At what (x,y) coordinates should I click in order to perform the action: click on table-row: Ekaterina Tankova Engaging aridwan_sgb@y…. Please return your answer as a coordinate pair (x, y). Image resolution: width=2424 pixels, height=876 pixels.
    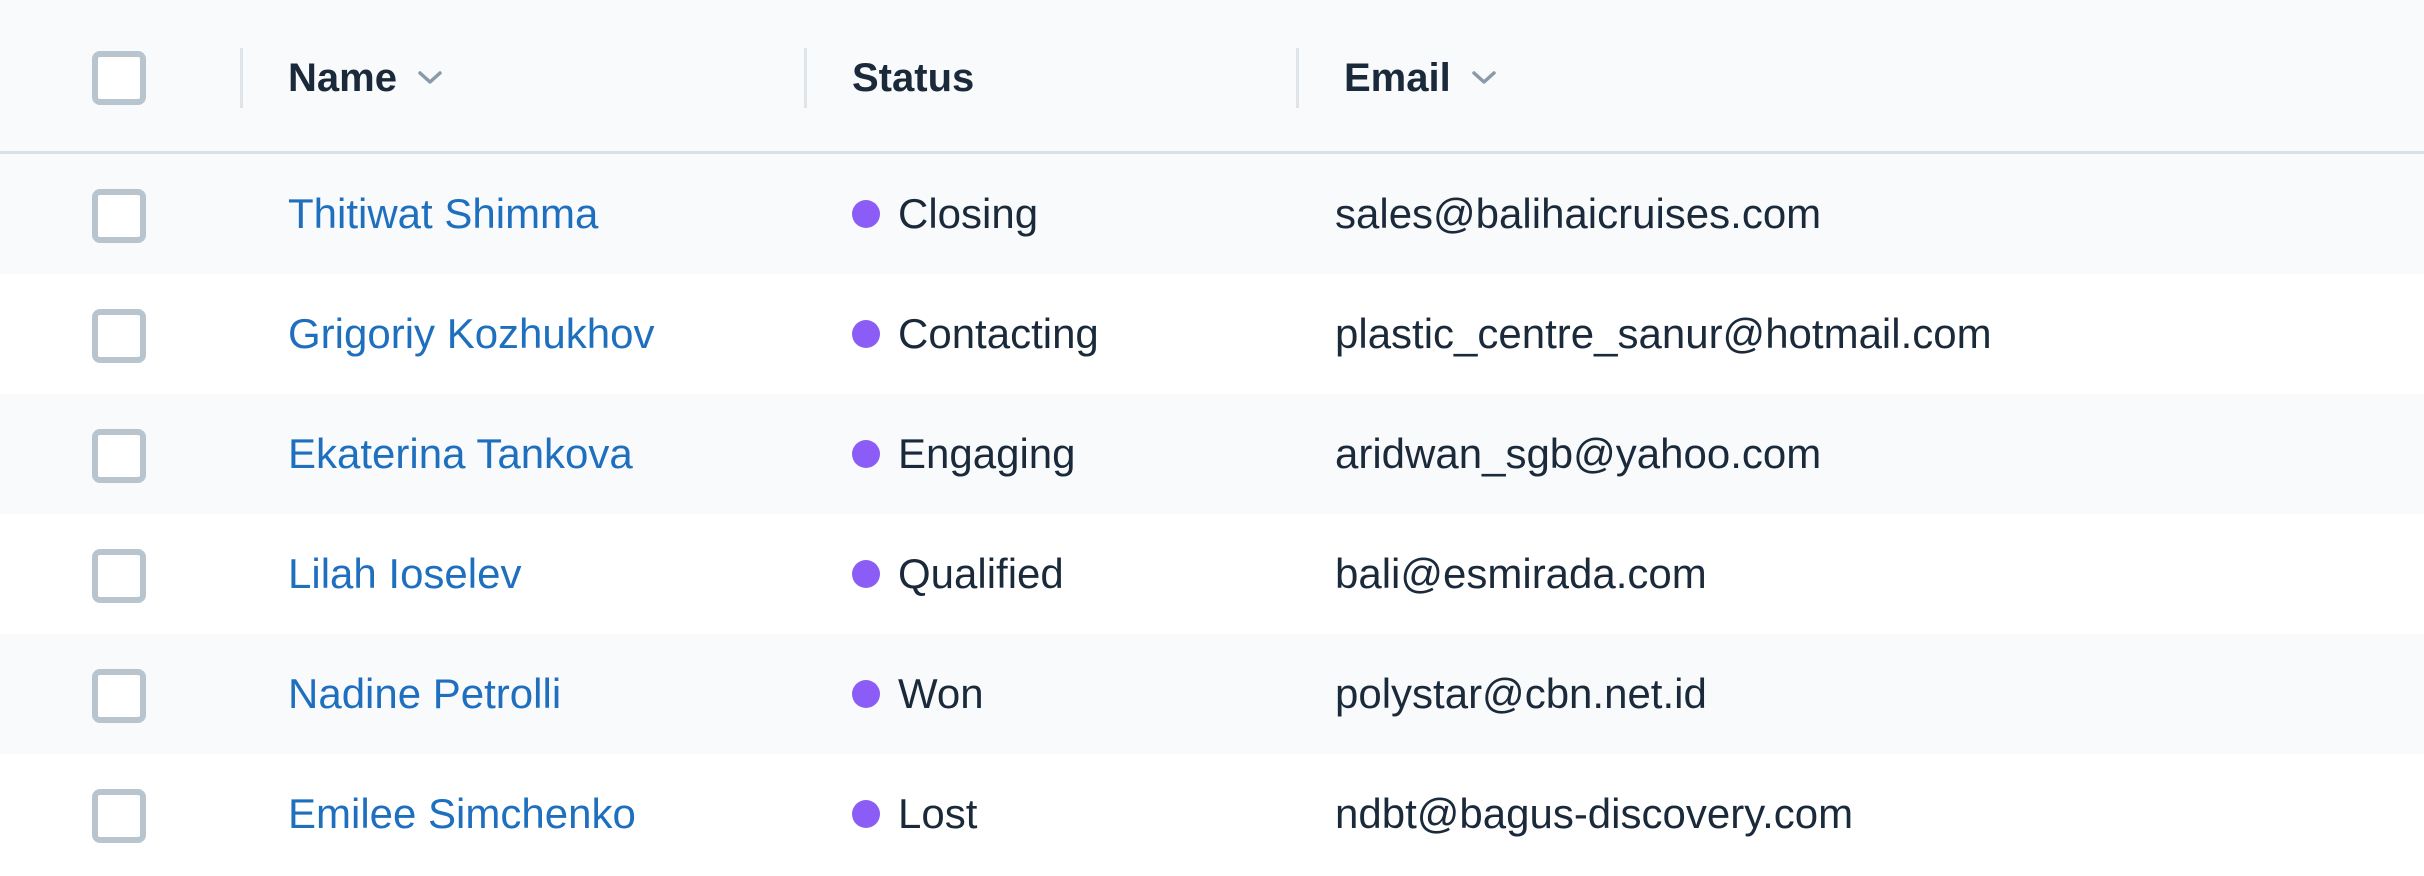
    Looking at the image, I should click on (1212, 454).